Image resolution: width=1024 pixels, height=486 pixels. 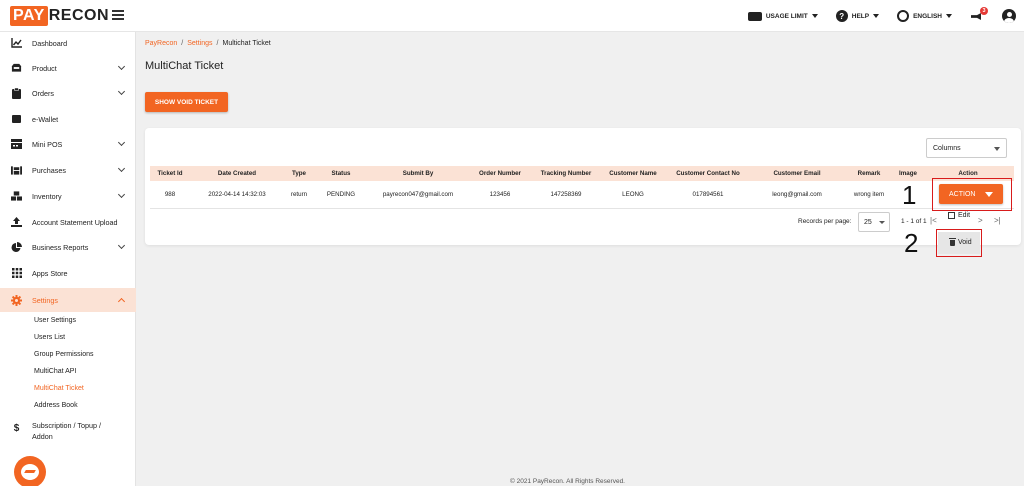 What do you see at coordinates (341, 173) in the screenshot?
I see `col-status: Status` at bounding box center [341, 173].